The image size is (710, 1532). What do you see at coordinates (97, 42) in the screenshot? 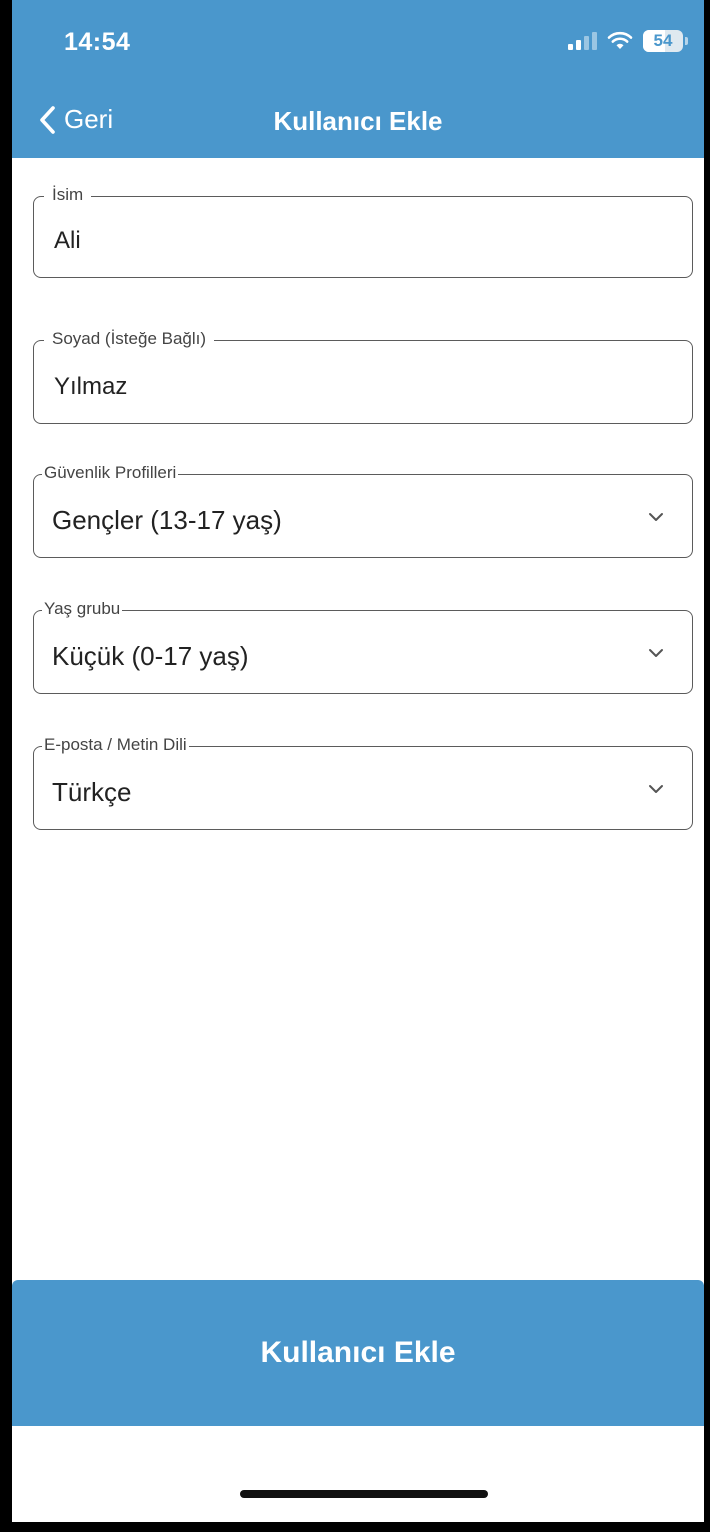
I see `status-time: 14:54` at bounding box center [97, 42].